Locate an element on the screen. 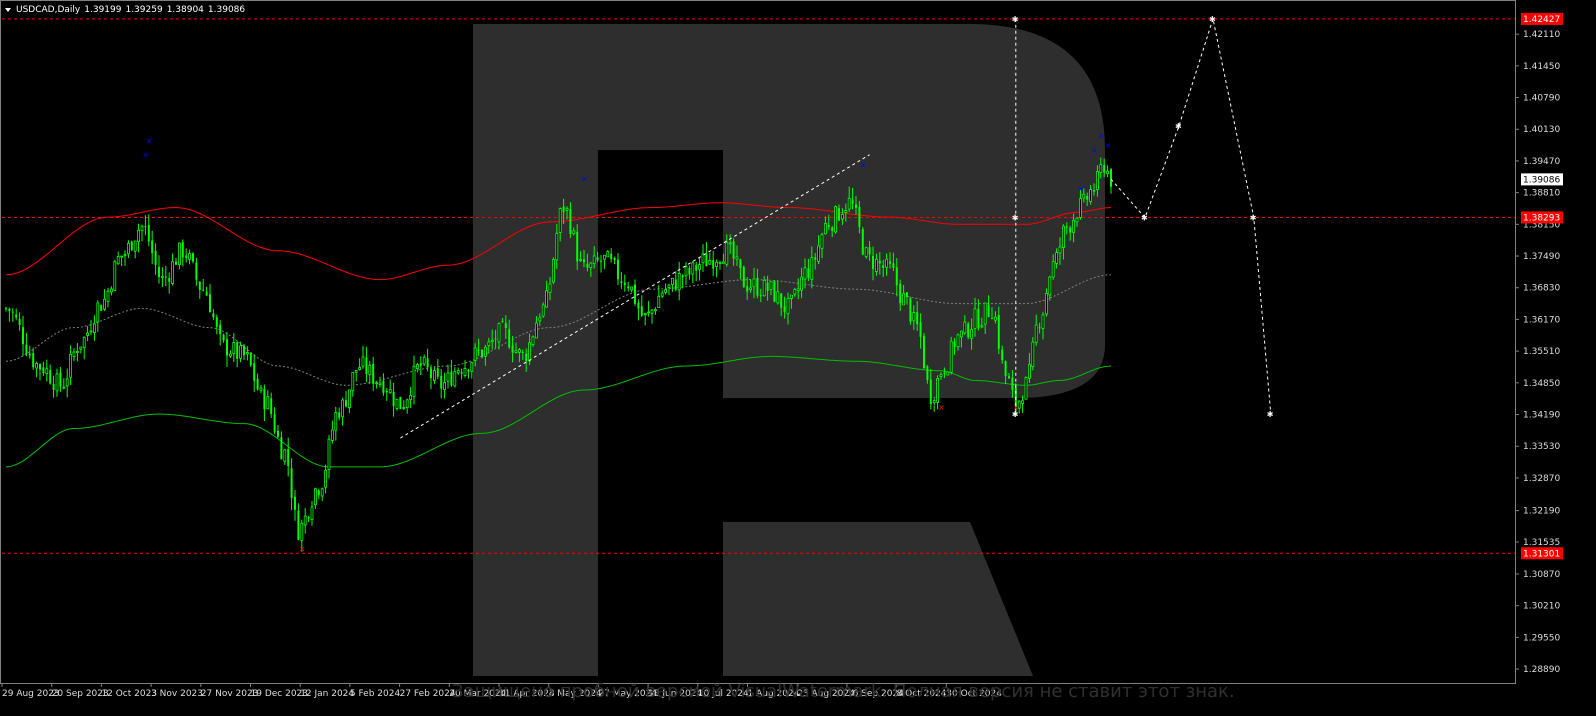  level-price-tag: 1.42427 is located at coordinates (1542, 18).